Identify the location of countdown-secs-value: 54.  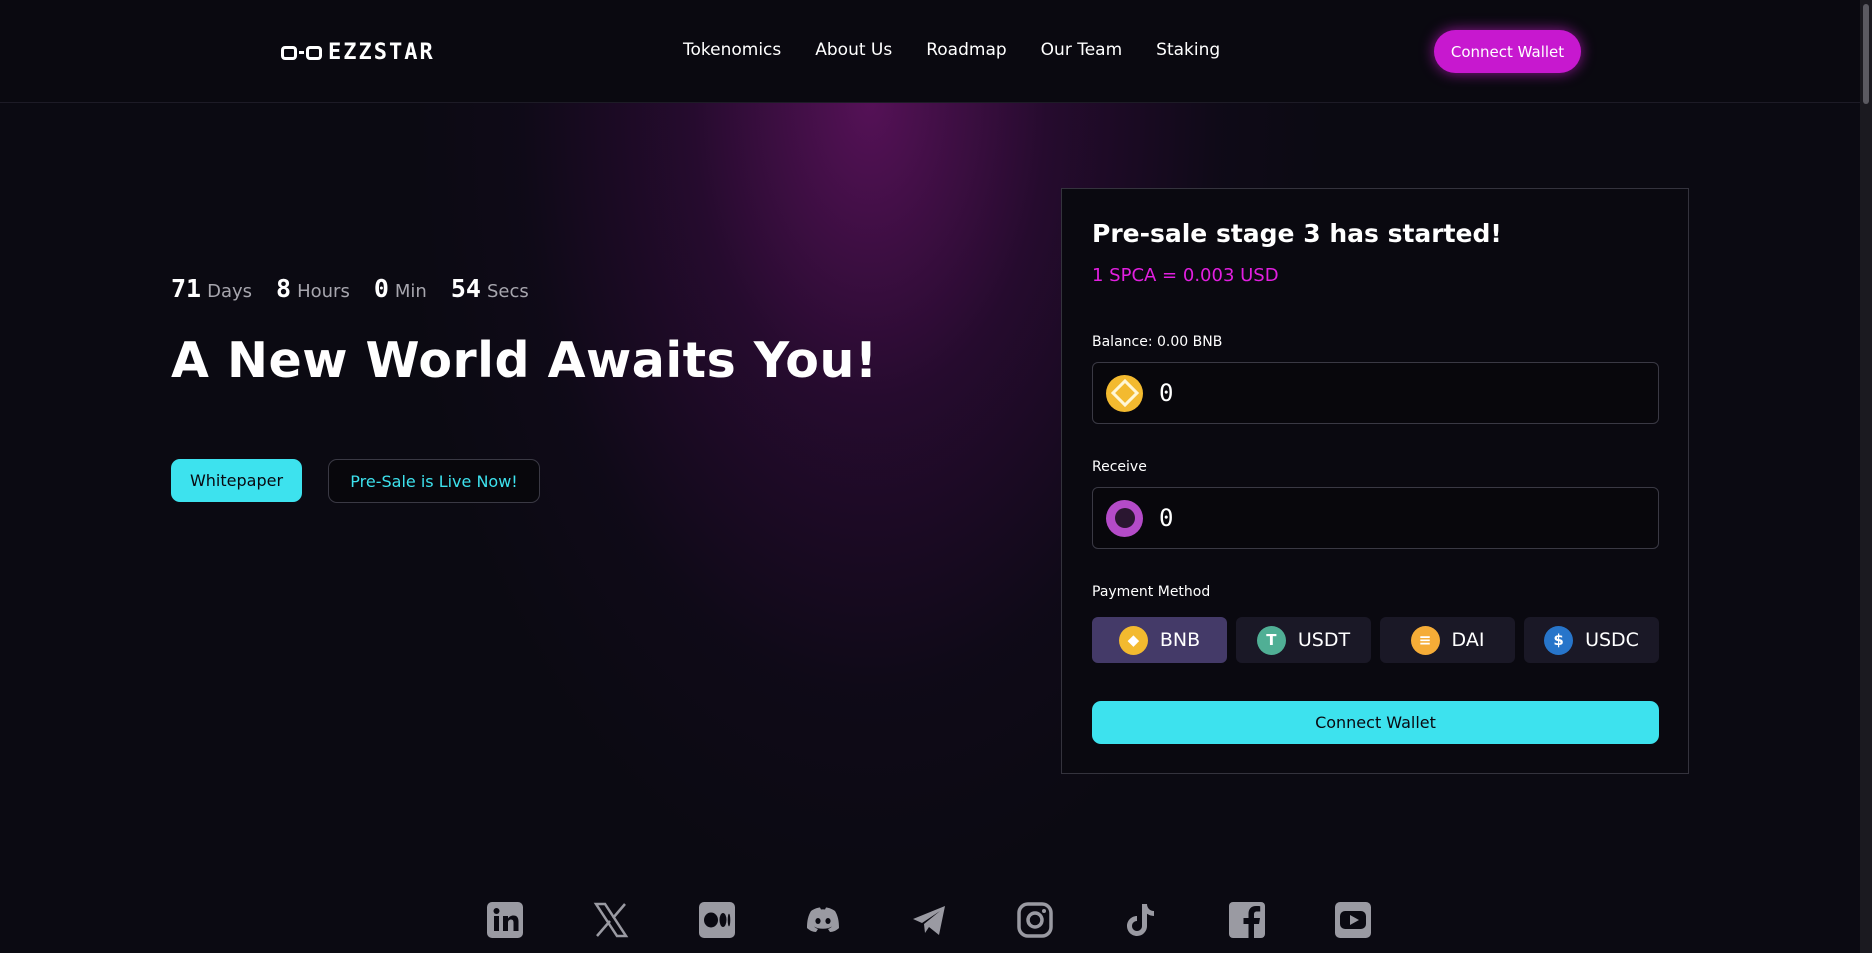
(465, 288).